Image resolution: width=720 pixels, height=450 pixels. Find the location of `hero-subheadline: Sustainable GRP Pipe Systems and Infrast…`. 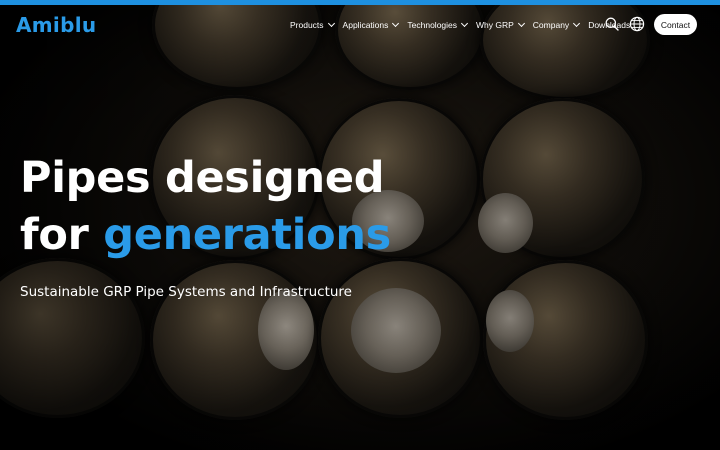

hero-subheadline: Sustainable GRP Pipe Systems and Infrast… is located at coordinates (186, 292).